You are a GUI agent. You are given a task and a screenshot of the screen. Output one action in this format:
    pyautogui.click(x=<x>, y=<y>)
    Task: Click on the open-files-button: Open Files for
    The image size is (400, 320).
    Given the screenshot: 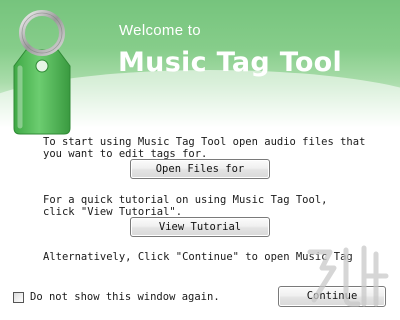 What is the action you would take?
    pyautogui.click(x=200, y=169)
    